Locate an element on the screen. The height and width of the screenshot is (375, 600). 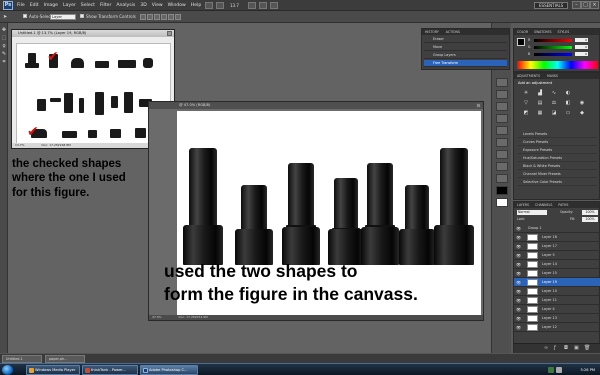
opacity-field: 100% is located at coordinates (590, 212).